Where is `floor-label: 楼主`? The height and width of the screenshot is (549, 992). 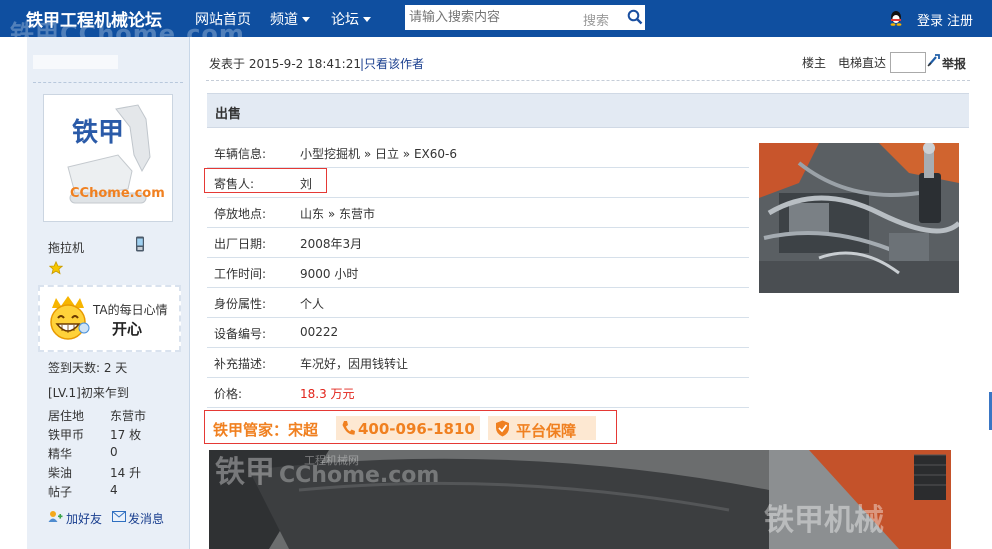
floor-label: 楼主 is located at coordinates (814, 63).